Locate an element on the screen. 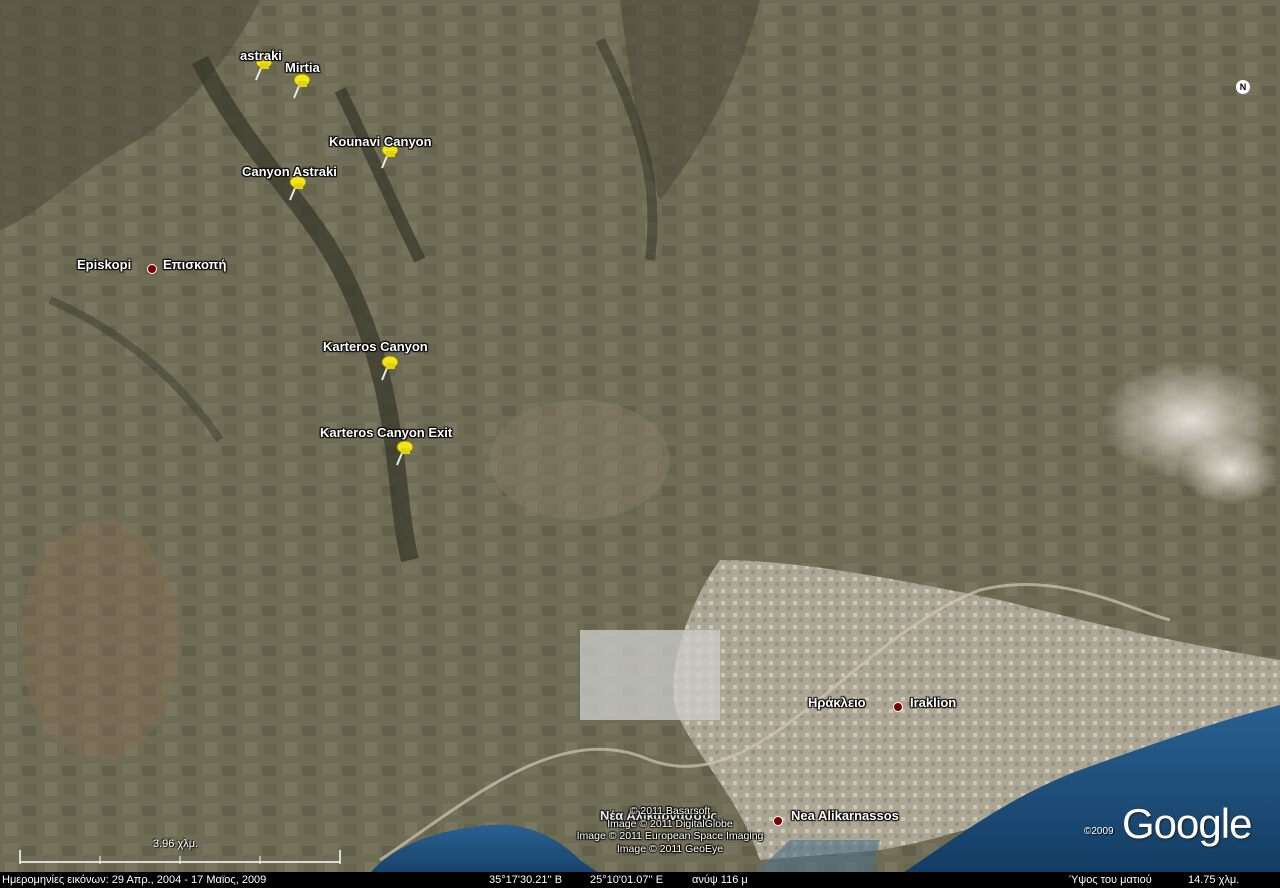  place-label-latin: Iraklion is located at coordinates (933, 702).